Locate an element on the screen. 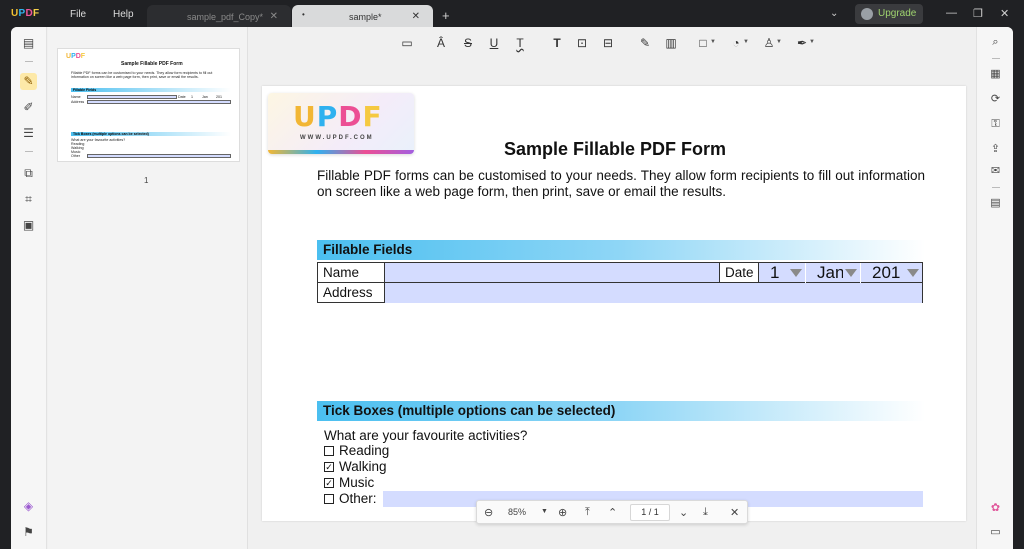 The height and width of the screenshot is (549, 1024). strikethrough-icon: S is located at coordinates (468, 43).